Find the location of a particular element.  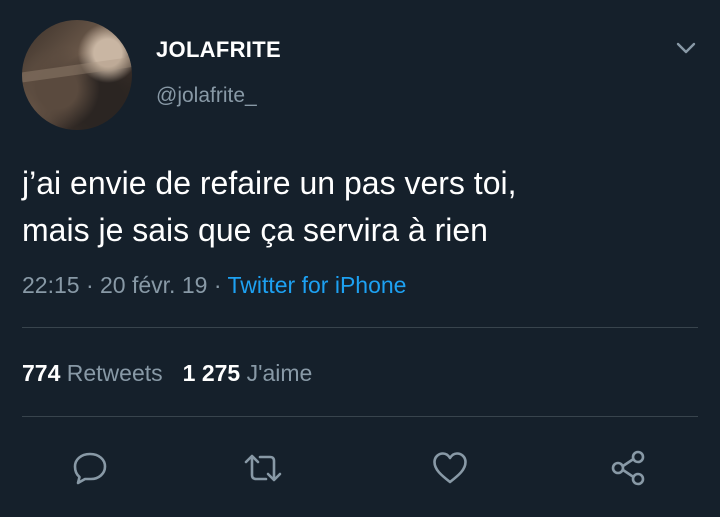

retweet-button is located at coordinates (263, 468).